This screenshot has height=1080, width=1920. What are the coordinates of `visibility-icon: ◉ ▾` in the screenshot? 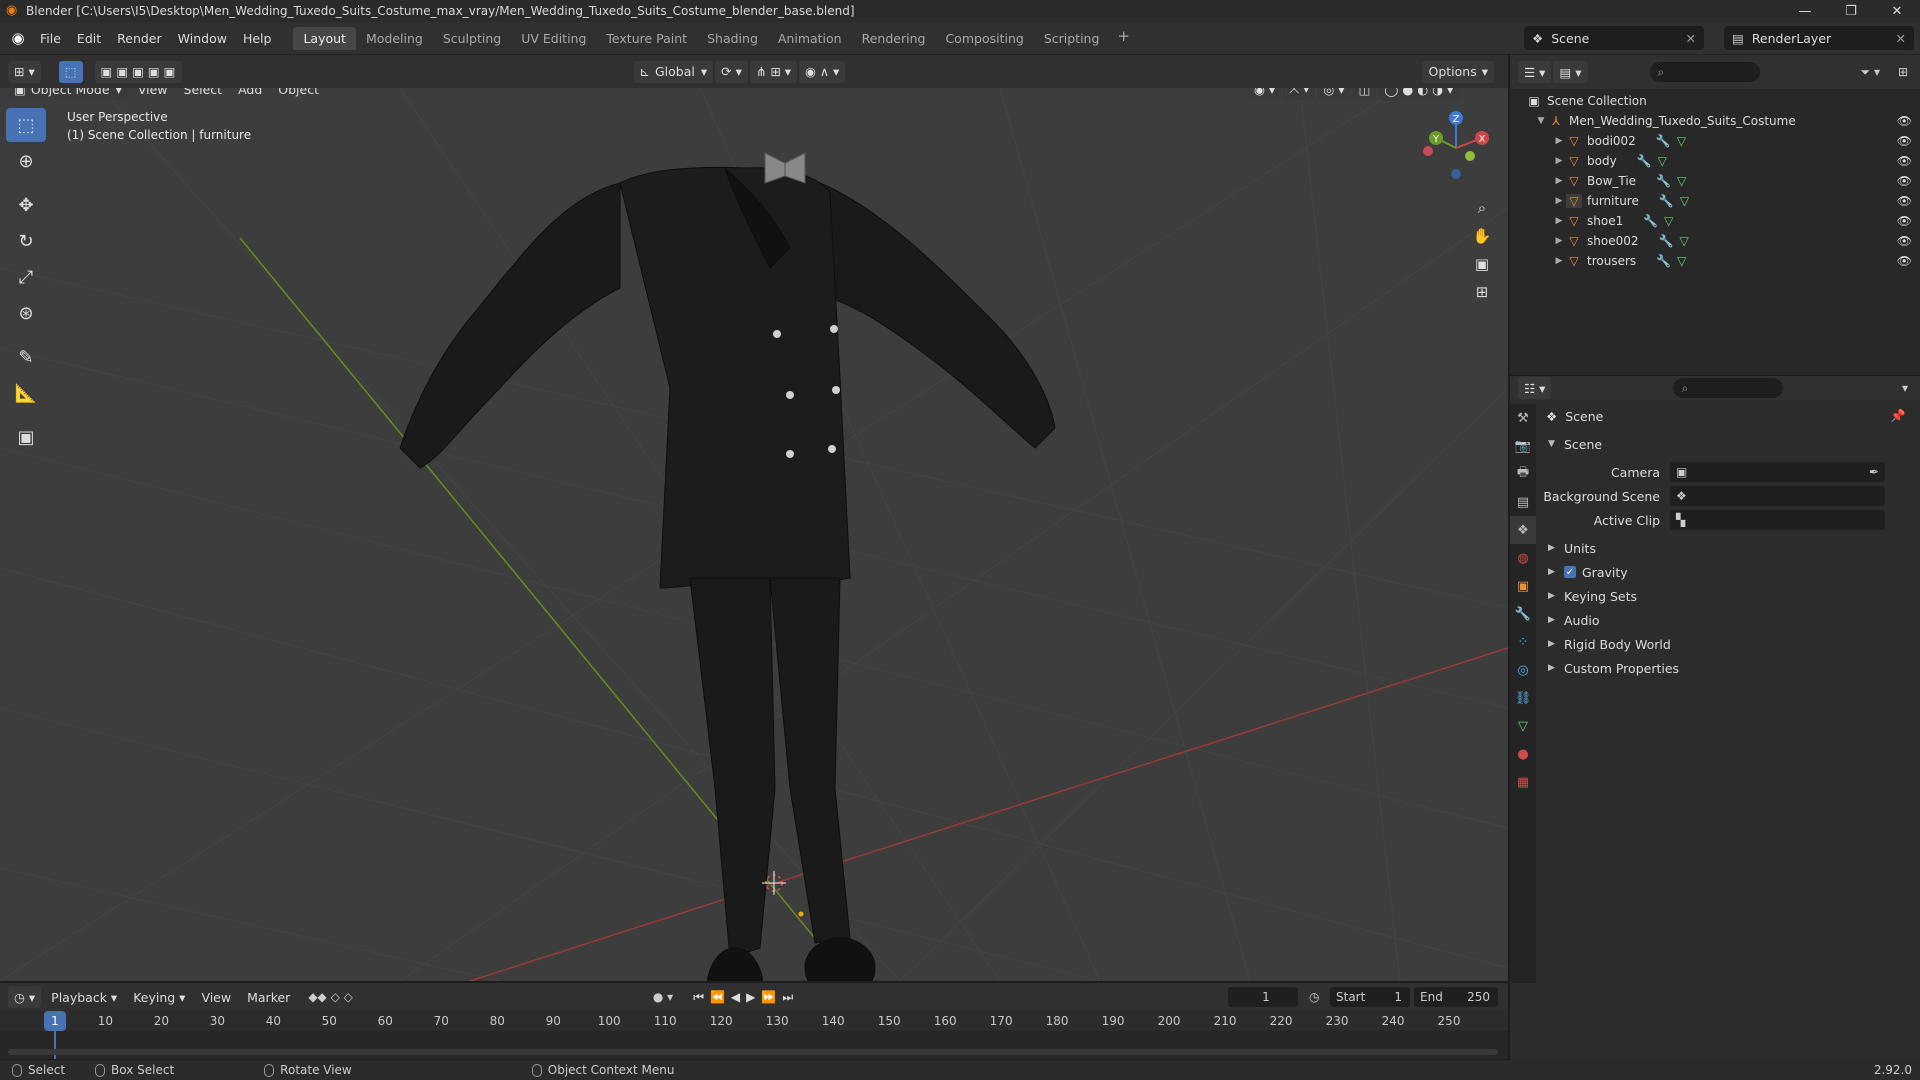 It's located at (1265, 94).